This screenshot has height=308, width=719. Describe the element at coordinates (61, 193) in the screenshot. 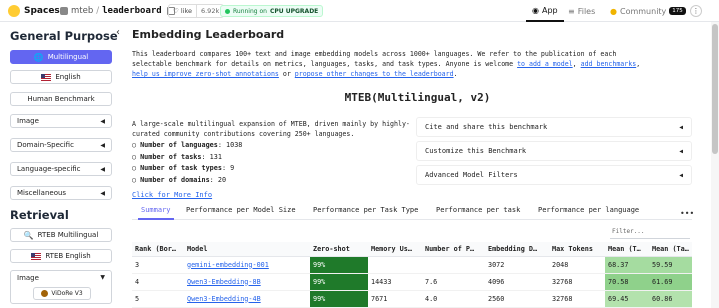

I see `sidebar-group-misc: Miscellaneous ◀` at that location.